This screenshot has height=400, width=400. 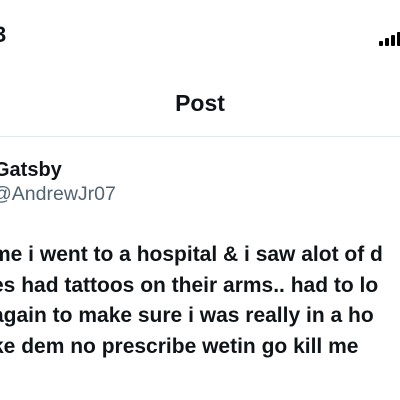 What do you see at coordinates (389, 38) in the screenshot?
I see `cellular-signal-icon` at bounding box center [389, 38].